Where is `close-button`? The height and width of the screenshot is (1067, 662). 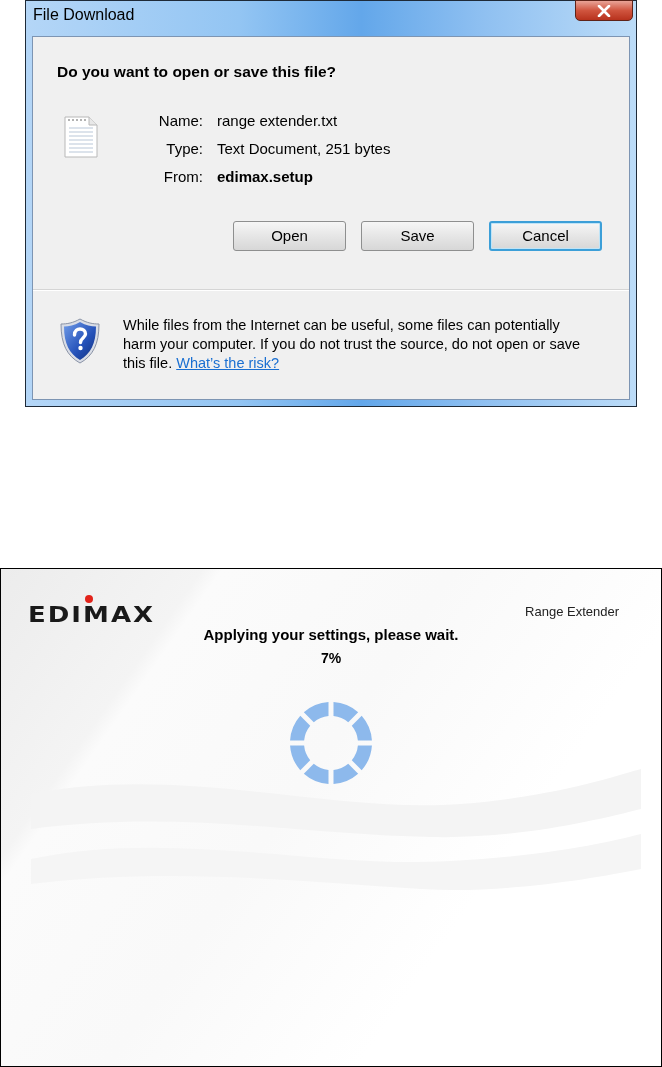
close-button is located at coordinates (604, 10).